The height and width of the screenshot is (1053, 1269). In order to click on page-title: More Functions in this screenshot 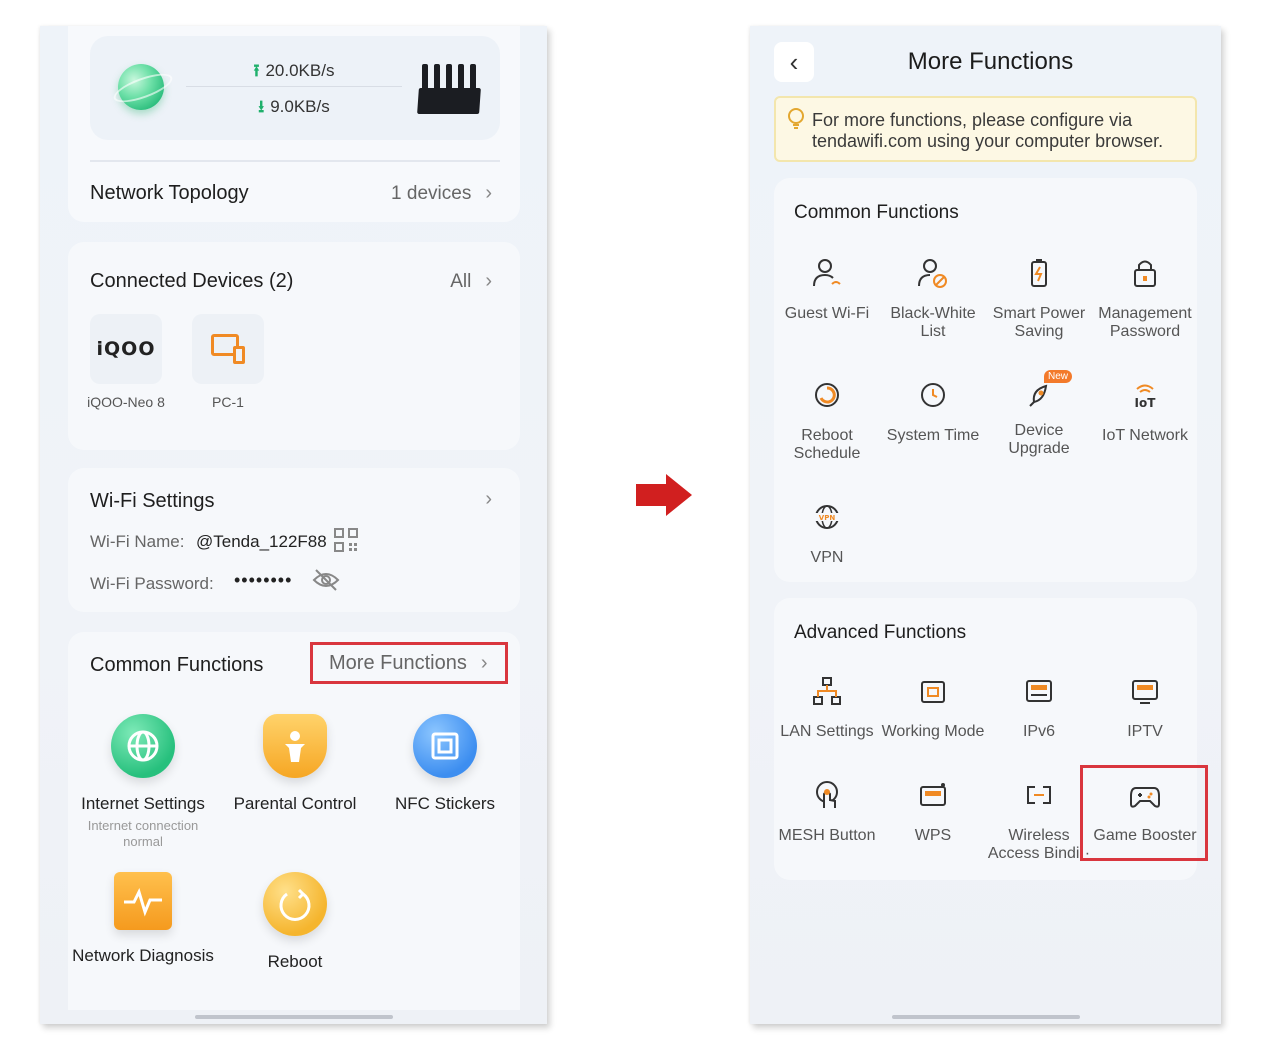, I will do `click(990, 61)`.